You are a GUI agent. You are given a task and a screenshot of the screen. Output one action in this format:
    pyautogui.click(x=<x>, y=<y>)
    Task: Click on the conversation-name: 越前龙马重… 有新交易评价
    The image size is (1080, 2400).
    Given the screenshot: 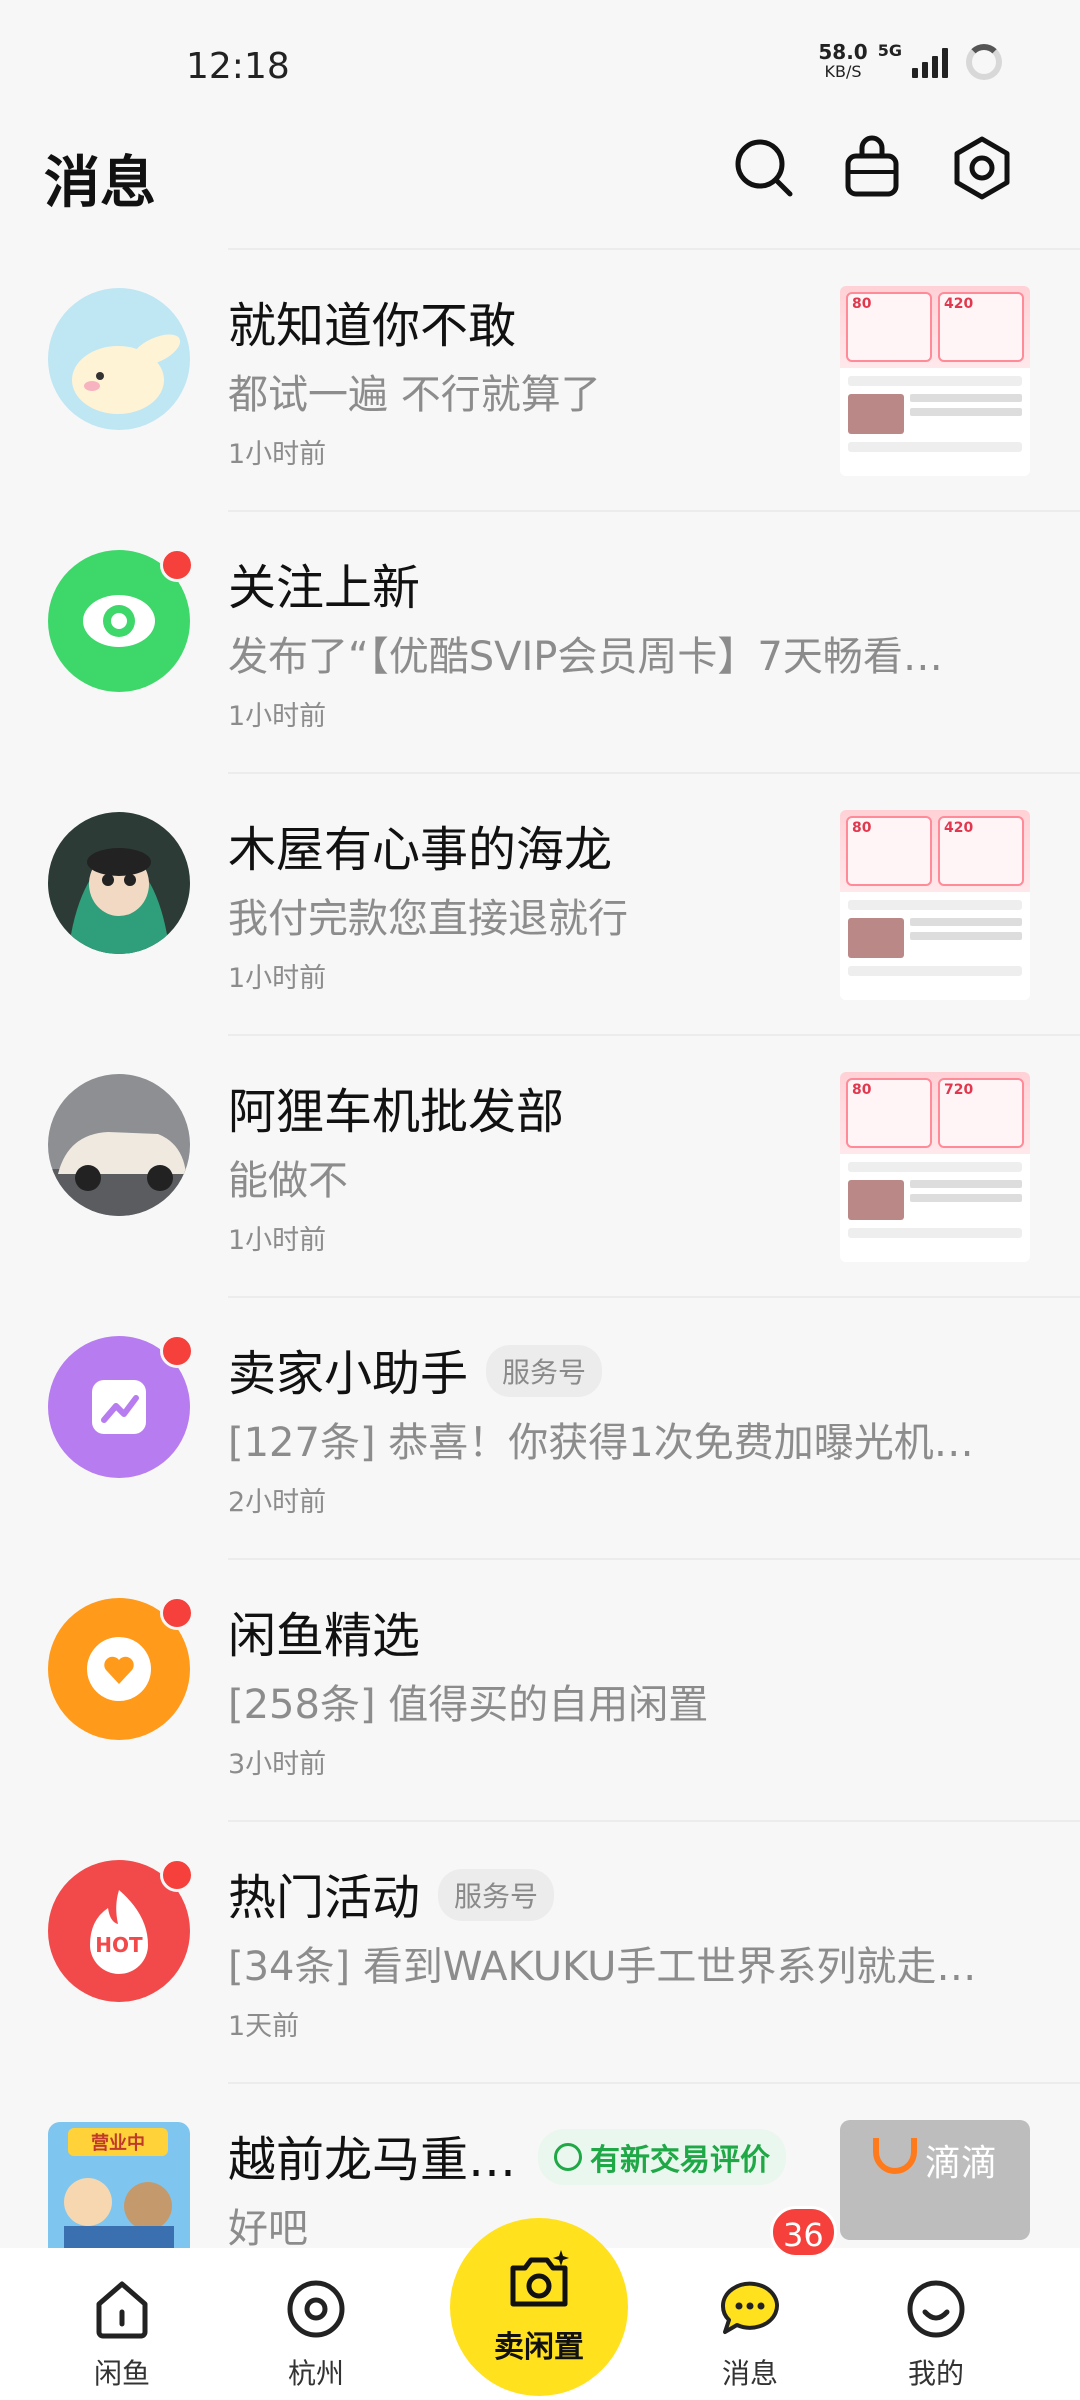 What is the action you would take?
    pyautogui.click(x=507, y=2155)
    